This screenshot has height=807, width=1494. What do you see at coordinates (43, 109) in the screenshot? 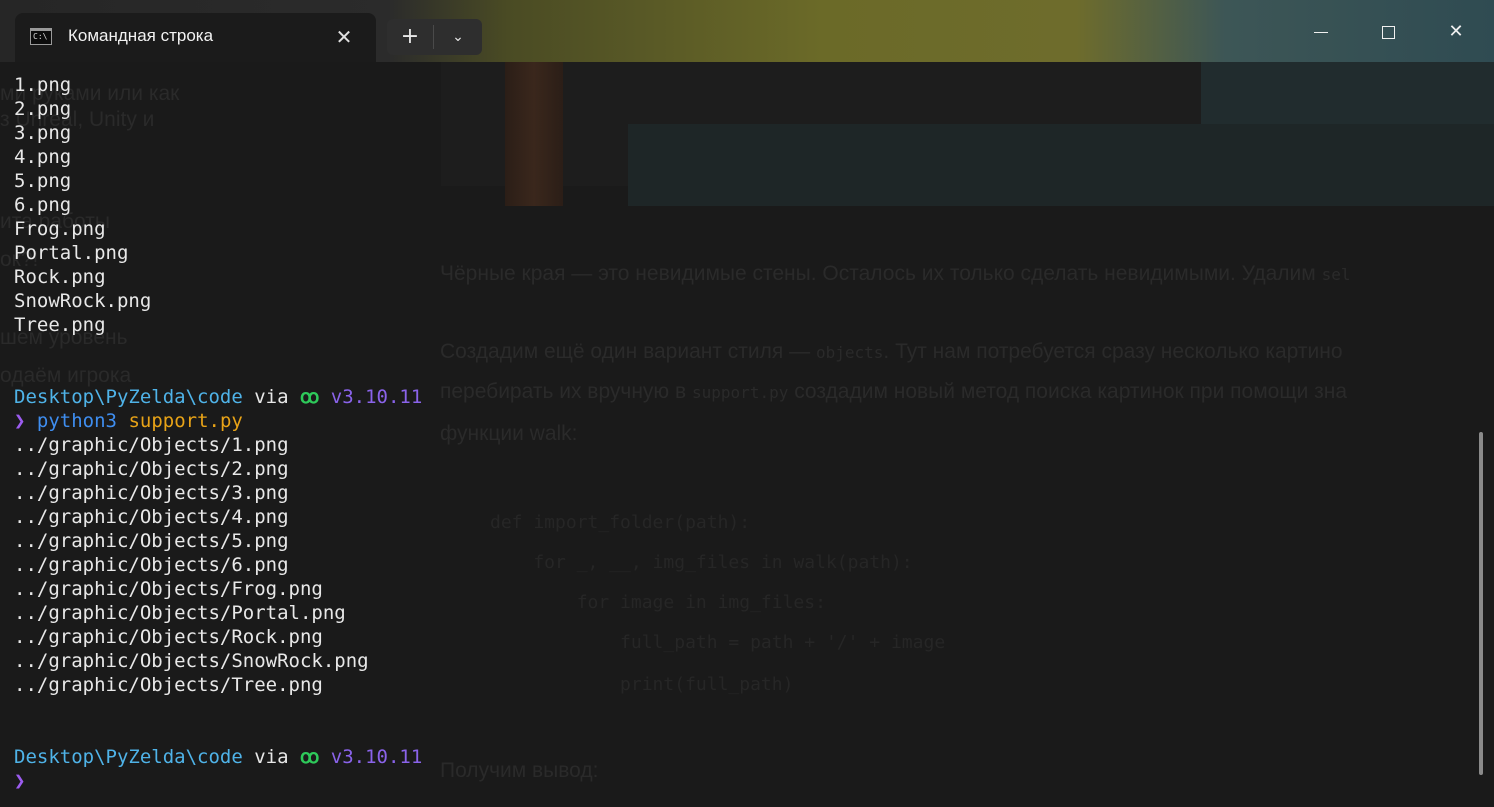
I see `output-line: 2.png` at bounding box center [43, 109].